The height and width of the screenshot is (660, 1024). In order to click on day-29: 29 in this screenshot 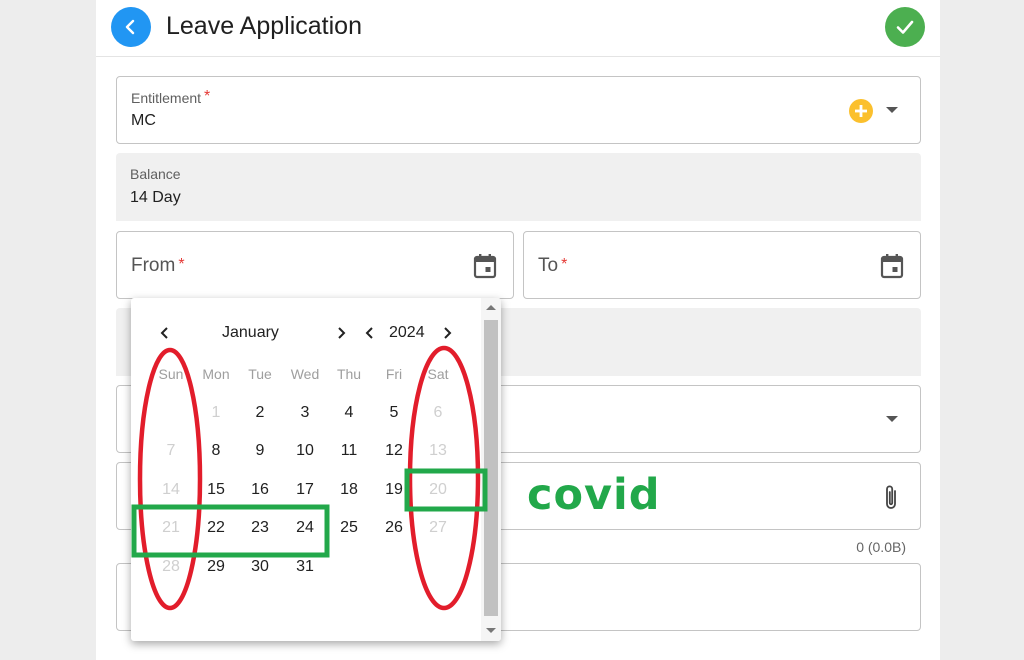, I will do `click(216, 567)`.